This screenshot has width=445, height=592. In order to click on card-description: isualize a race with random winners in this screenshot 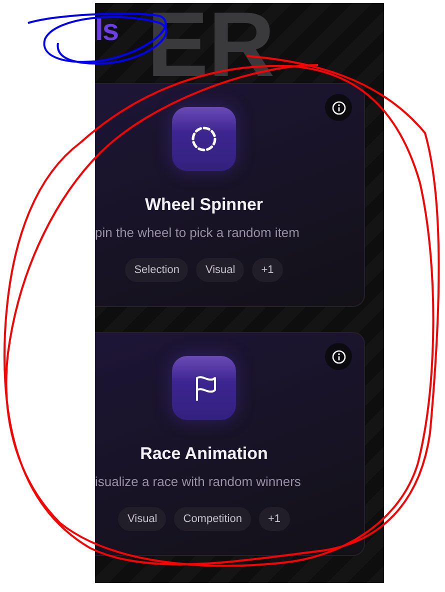, I will do `click(198, 481)`.